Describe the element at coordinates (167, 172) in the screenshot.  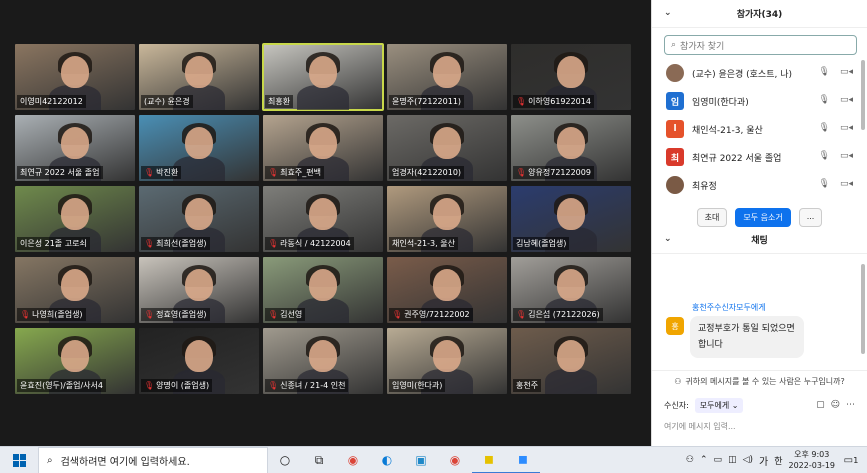
I see `participant-name: 박진환` at that location.